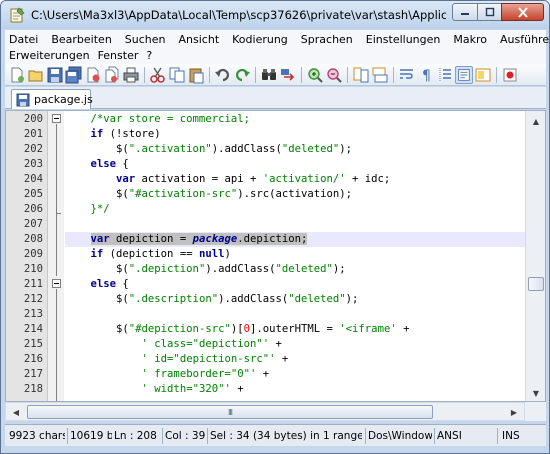  What do you see at coordinates (33, 254) in the screenshot?
I see `line-number: 209` at bounding box center [33, 254].